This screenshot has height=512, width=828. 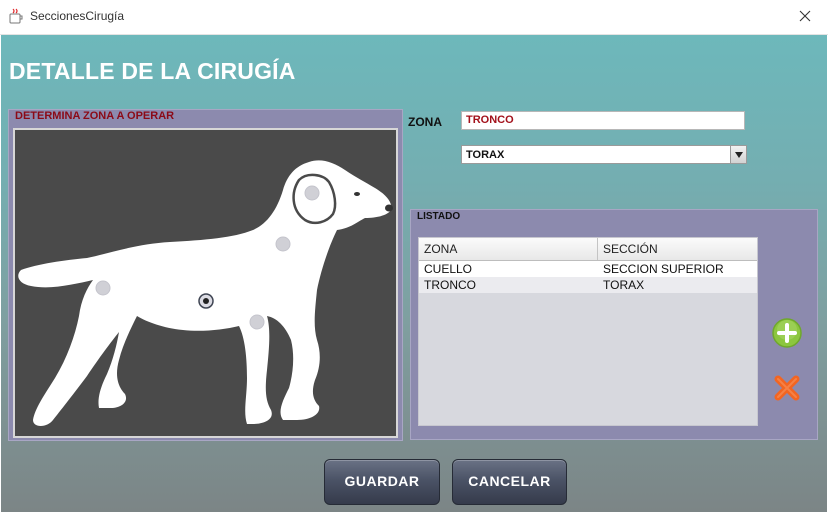 I want to click on close-button, so click(x=805, y=16).